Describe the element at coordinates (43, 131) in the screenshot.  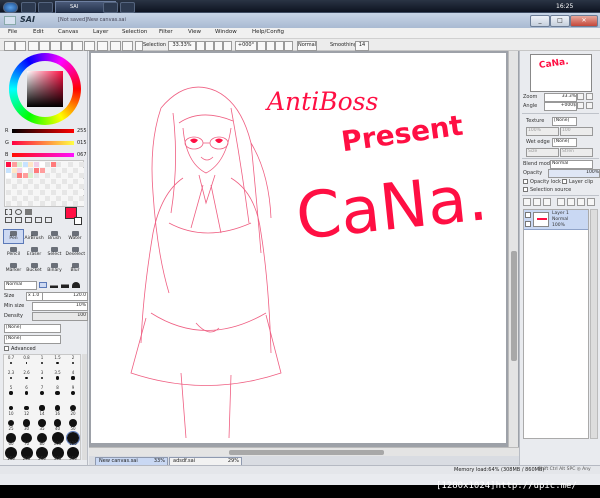
I see `r-slider` at that location.